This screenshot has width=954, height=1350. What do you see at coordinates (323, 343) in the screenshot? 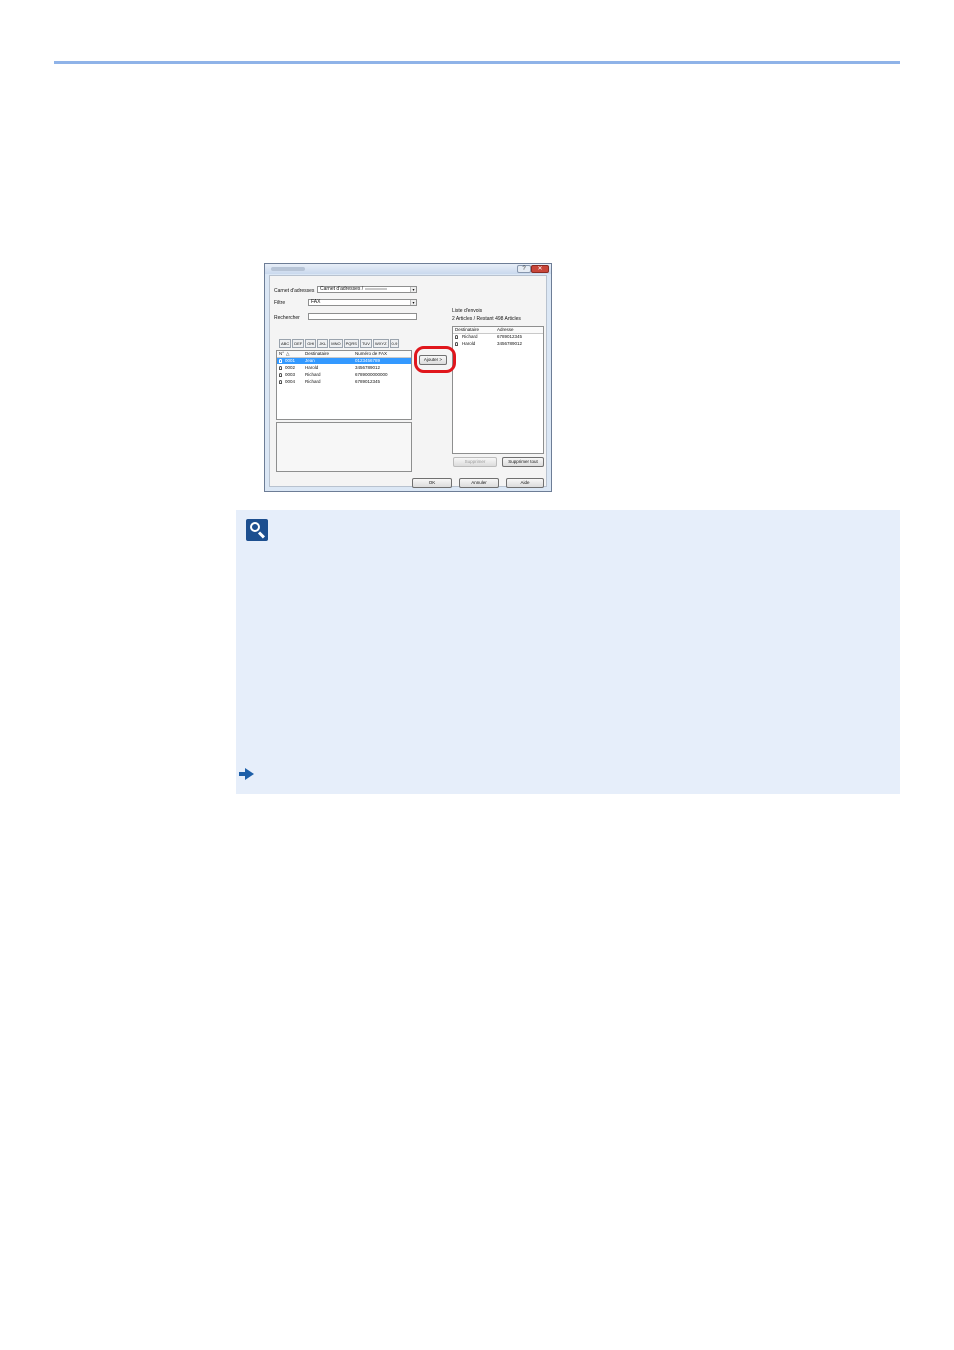
I see `tab-jkl: JKL` at bounding box center [323, 343].